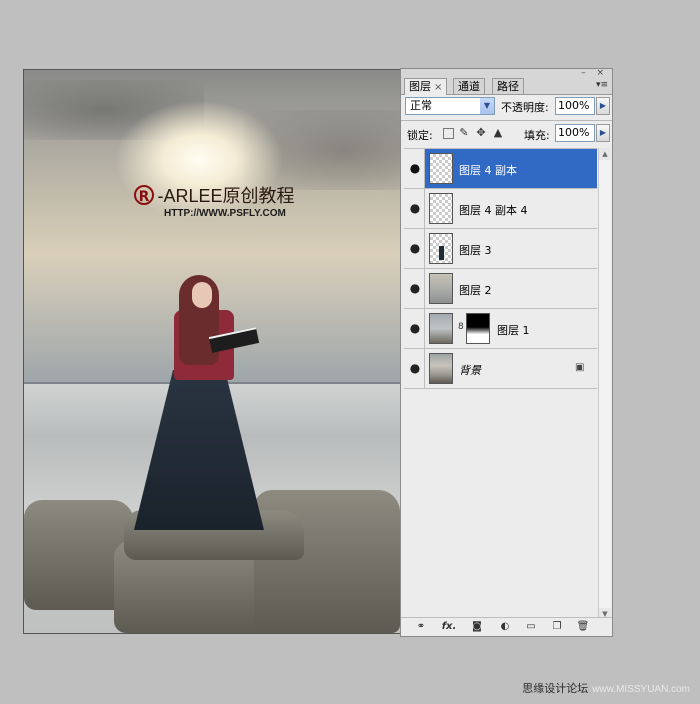 Image resolution: width=700 pixels, height=704 pixels. I want to click on layer-name: 图层 1, so click(513, 330).